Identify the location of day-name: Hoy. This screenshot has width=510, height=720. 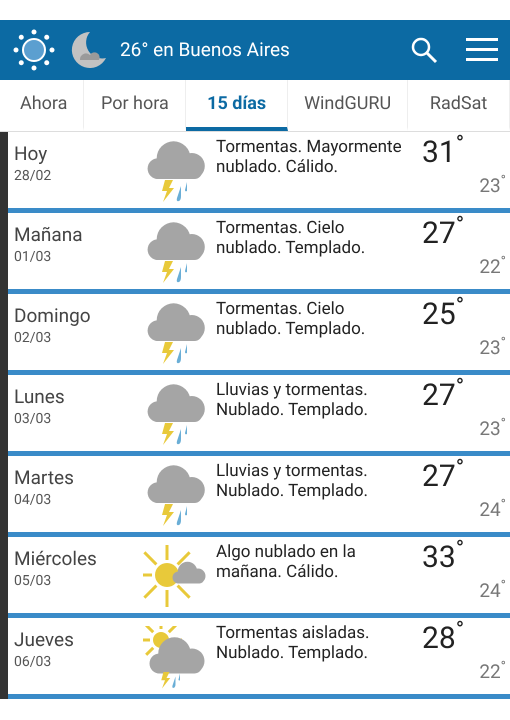
(31, 154).